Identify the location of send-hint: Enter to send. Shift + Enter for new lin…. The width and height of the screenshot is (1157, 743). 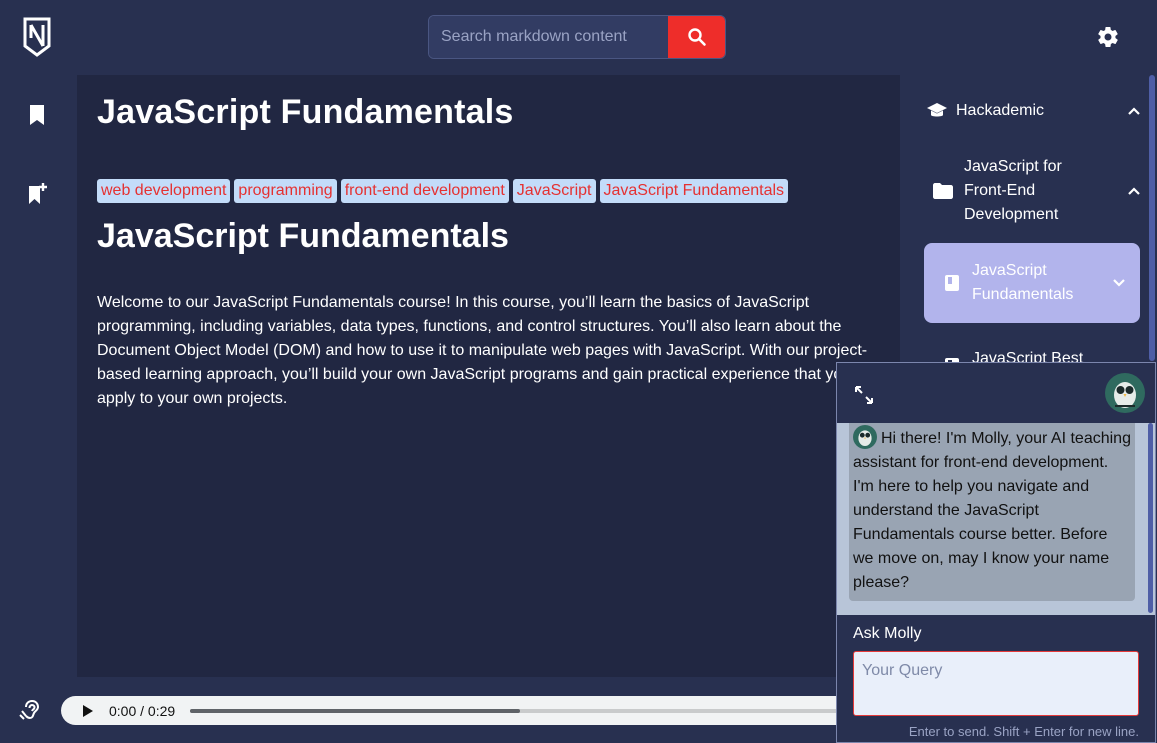
(1023, 731).